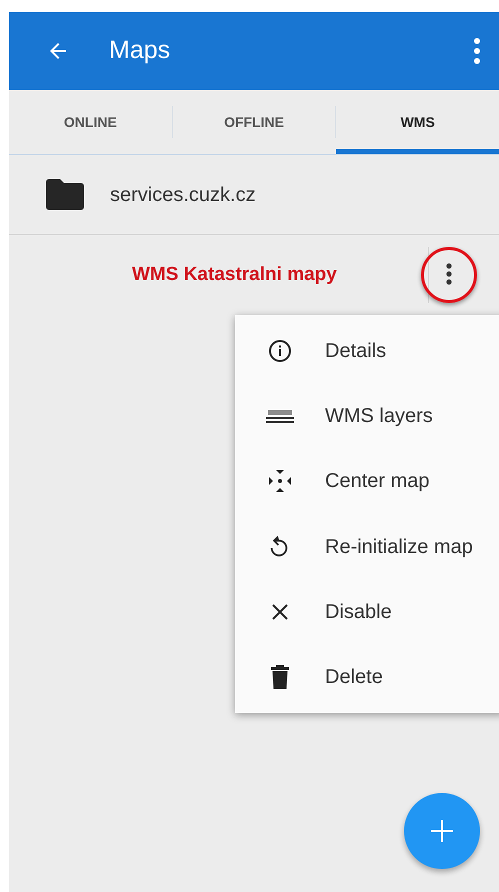 This screenshot has height=892, width=499. What do you see at coordinates (367, 677) in the screenshot?
I see `menu-item: Delete` at bounding box center [367, 677].